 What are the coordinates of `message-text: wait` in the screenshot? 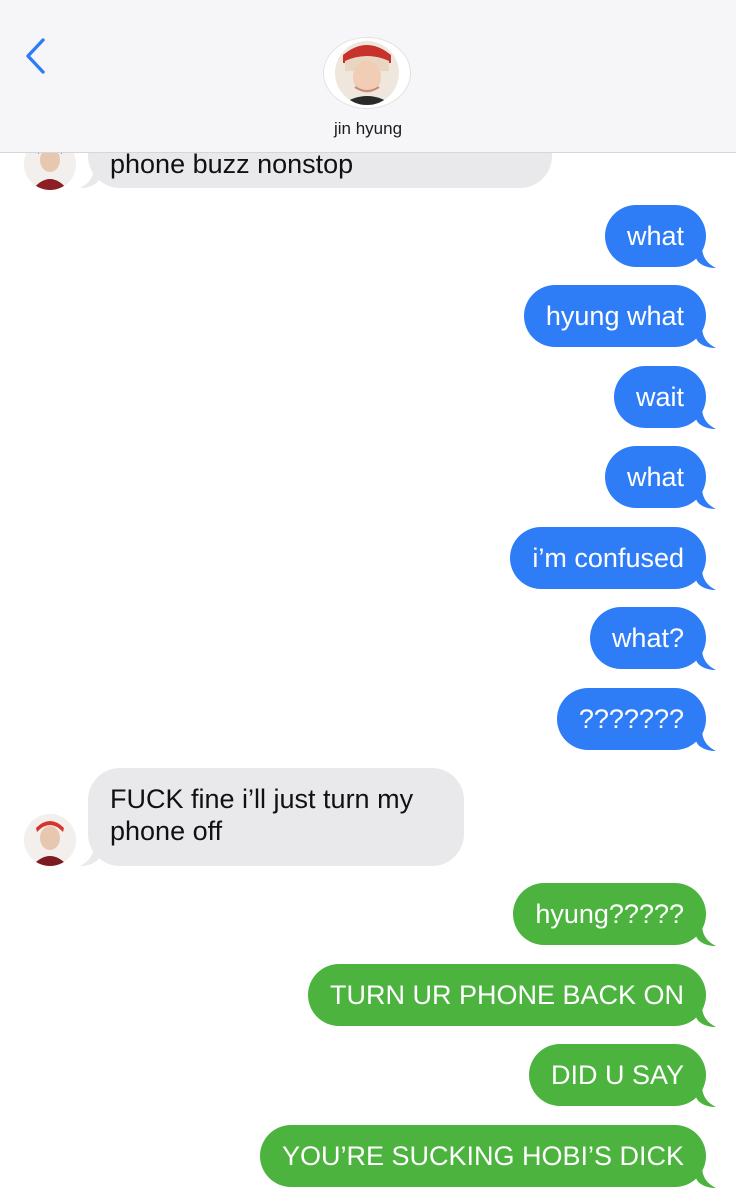 It's located at (659, 397).